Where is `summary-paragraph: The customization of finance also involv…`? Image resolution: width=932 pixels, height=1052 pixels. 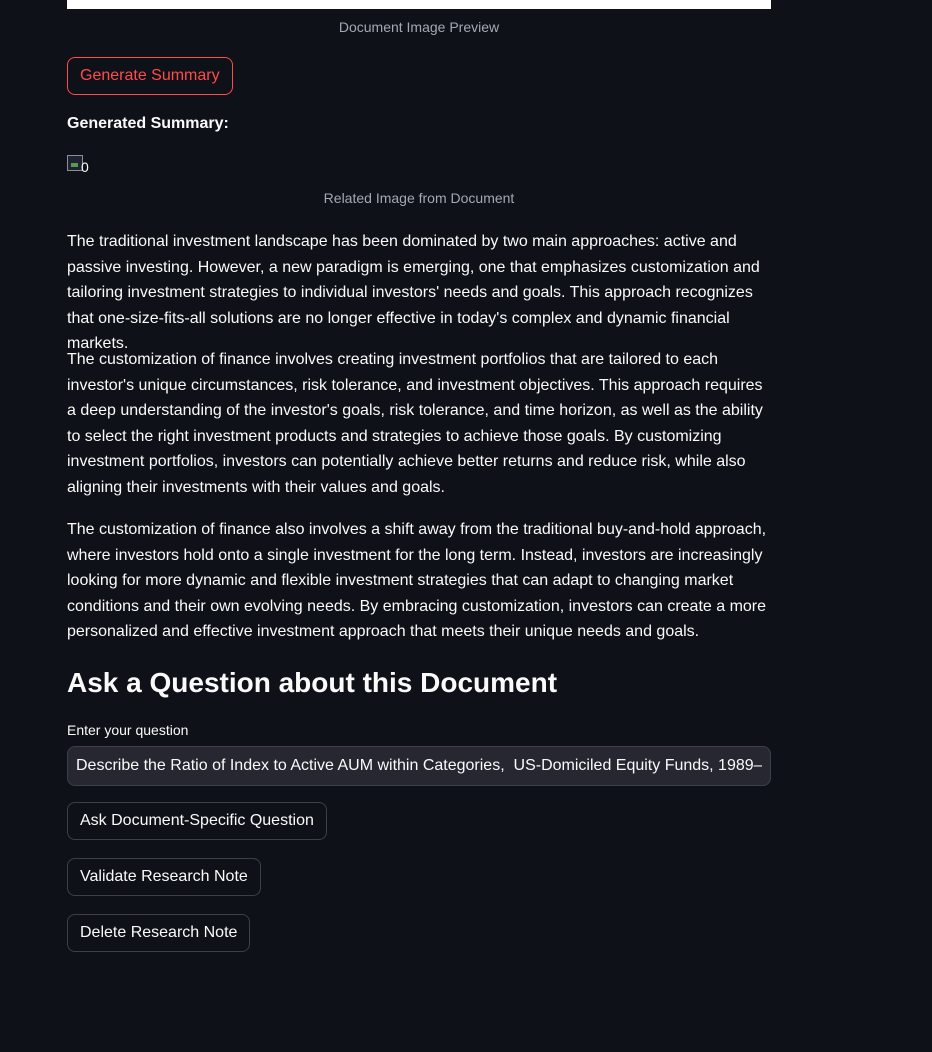 summary-paragraph: The customization of finance also involv… is located at coordinates (417, 581).